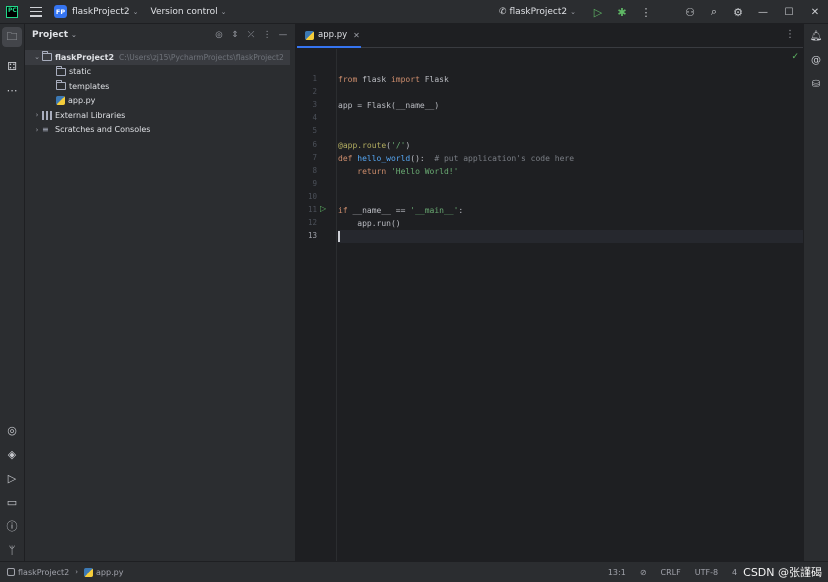  Describe the element at coordinates (323, 208) in the screenshot. I see `run-gutter-icon: ▷` at that location.